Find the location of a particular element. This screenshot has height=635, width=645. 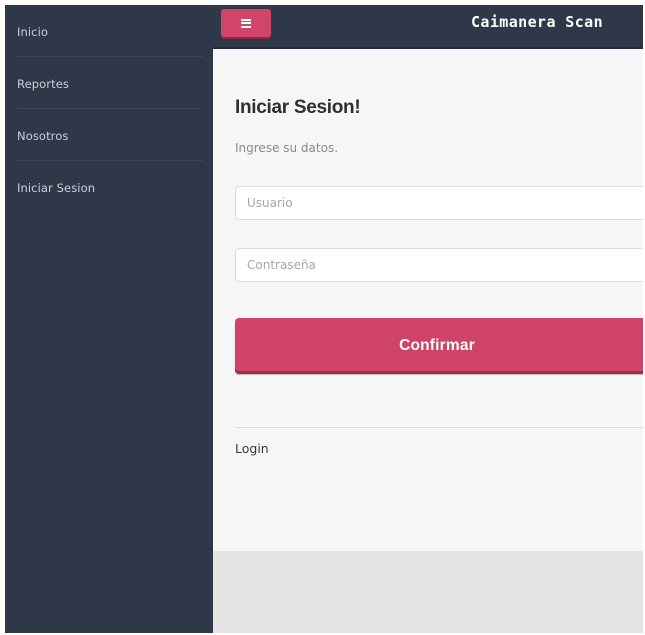

menu-toggle-button is located at coordinates (246, 23).